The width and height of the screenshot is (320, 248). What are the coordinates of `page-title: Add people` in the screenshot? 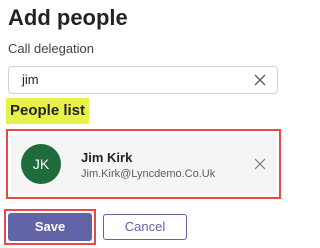 It's located at (68, 17).